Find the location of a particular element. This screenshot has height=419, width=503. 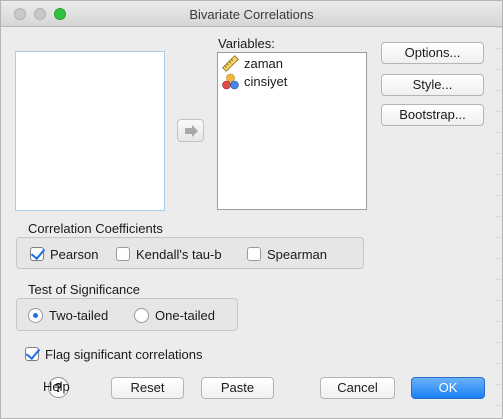

title-bar: Bivariate Correlations is located at coordinates (251, 14).